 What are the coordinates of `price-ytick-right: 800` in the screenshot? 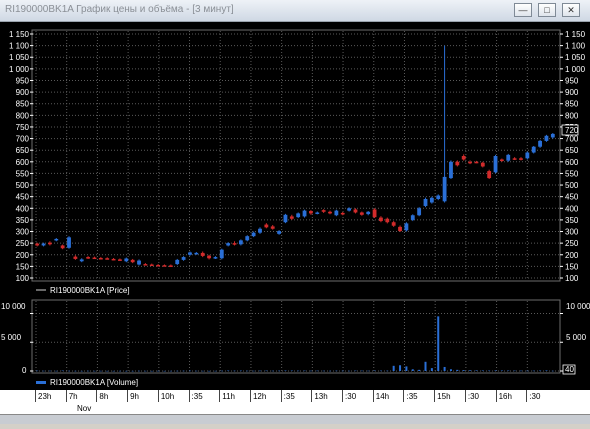 It's located at (572, 115).